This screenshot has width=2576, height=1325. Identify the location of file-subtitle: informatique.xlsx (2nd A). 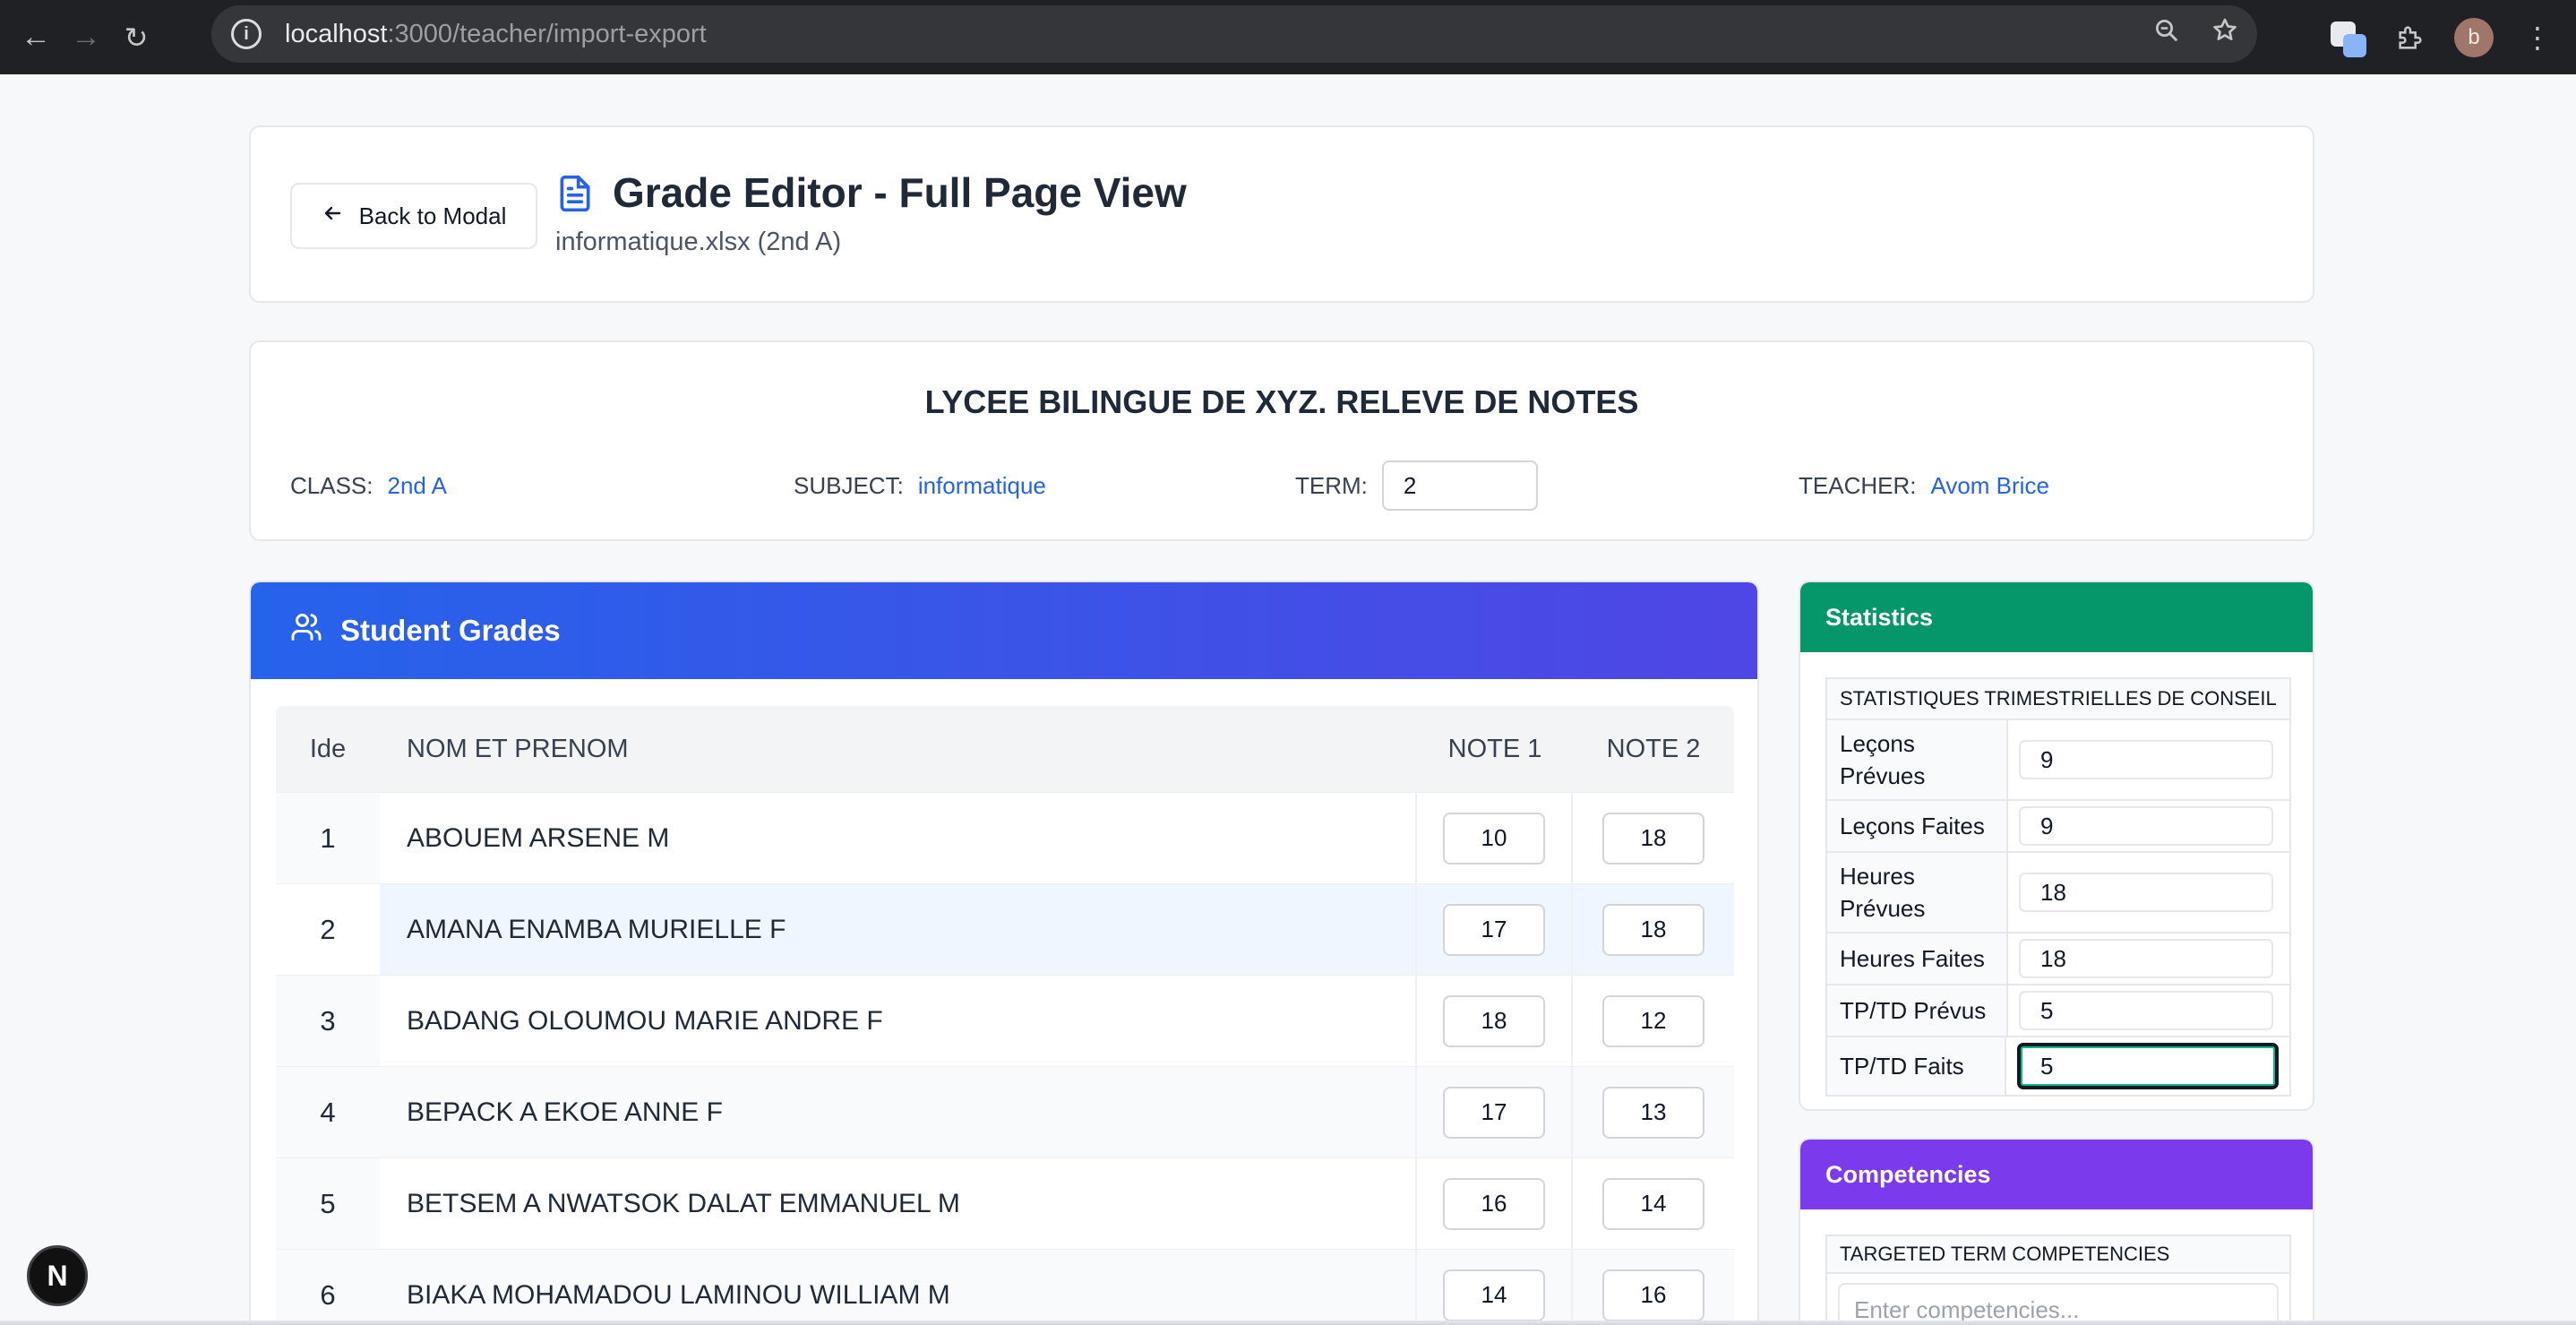
(698, 242).